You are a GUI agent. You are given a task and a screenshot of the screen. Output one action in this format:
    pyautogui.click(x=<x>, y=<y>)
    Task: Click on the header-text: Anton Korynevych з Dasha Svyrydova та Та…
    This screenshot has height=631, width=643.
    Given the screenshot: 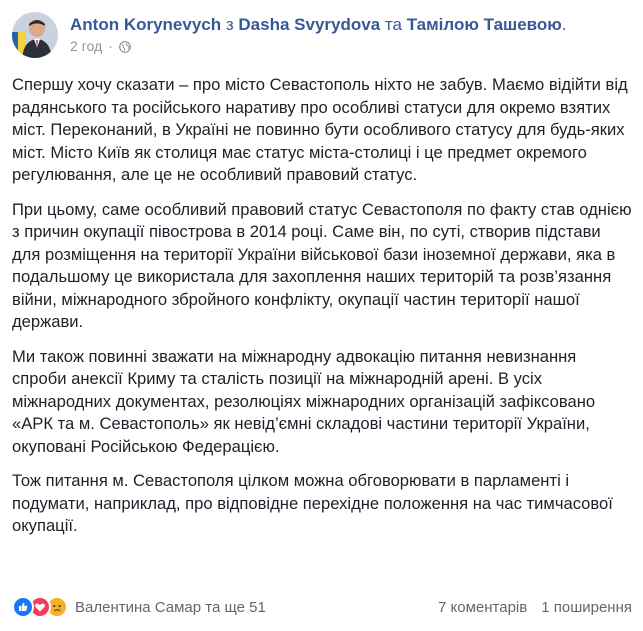 What is the action you would take?
    pyautogui.click(x=318, y=34)
    